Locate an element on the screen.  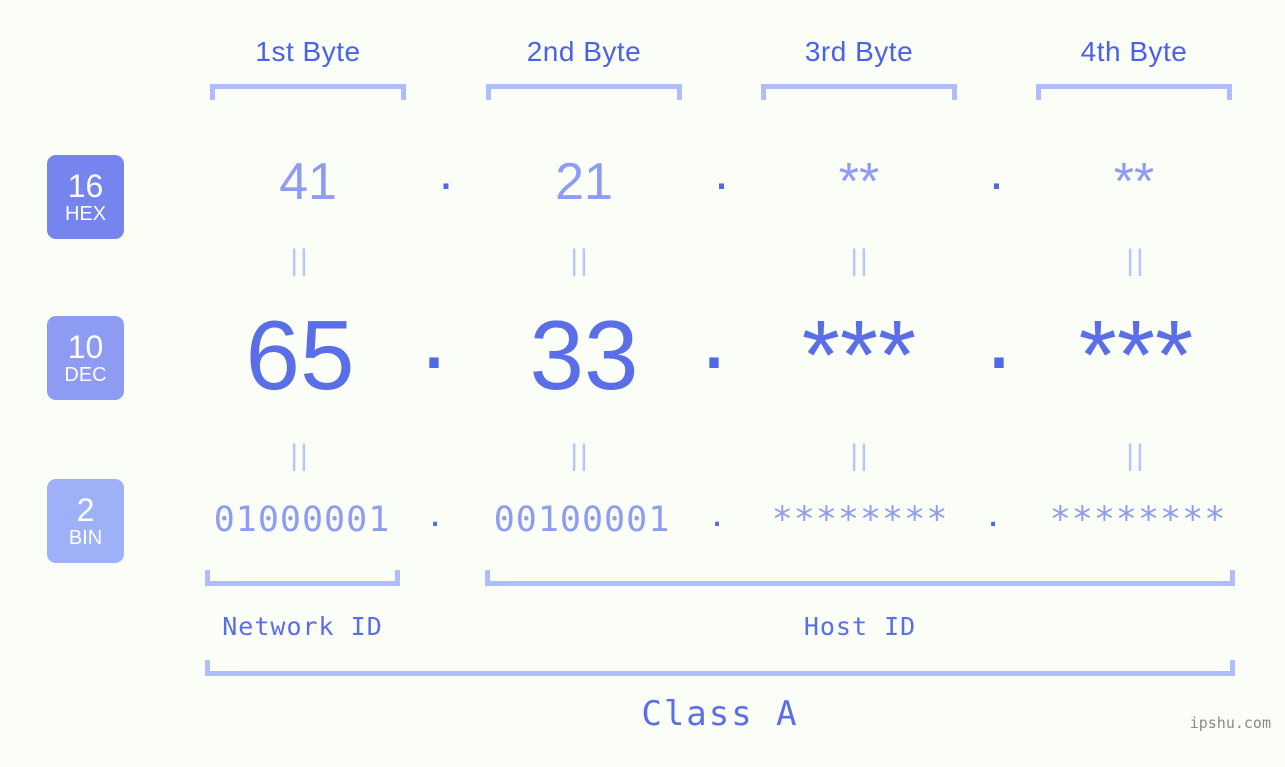
byte-header-2: 2nd Byte is located at coordinates (584, 52).